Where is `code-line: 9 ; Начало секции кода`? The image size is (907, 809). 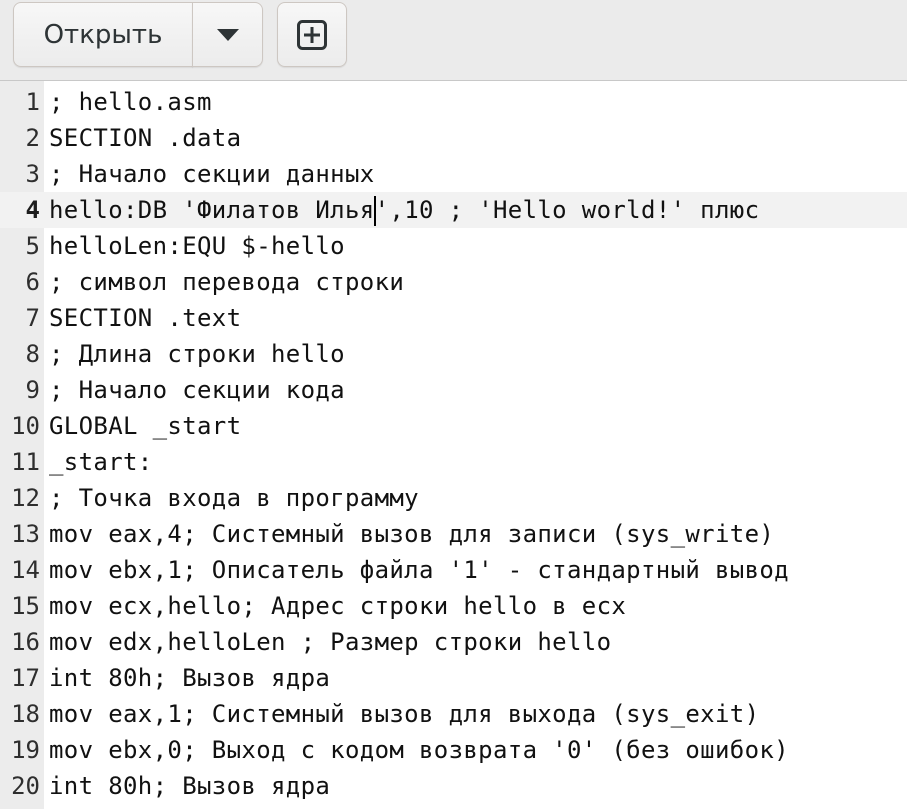 code-line: 9 ; Начало секции кода is located at coordinates (453, 390).